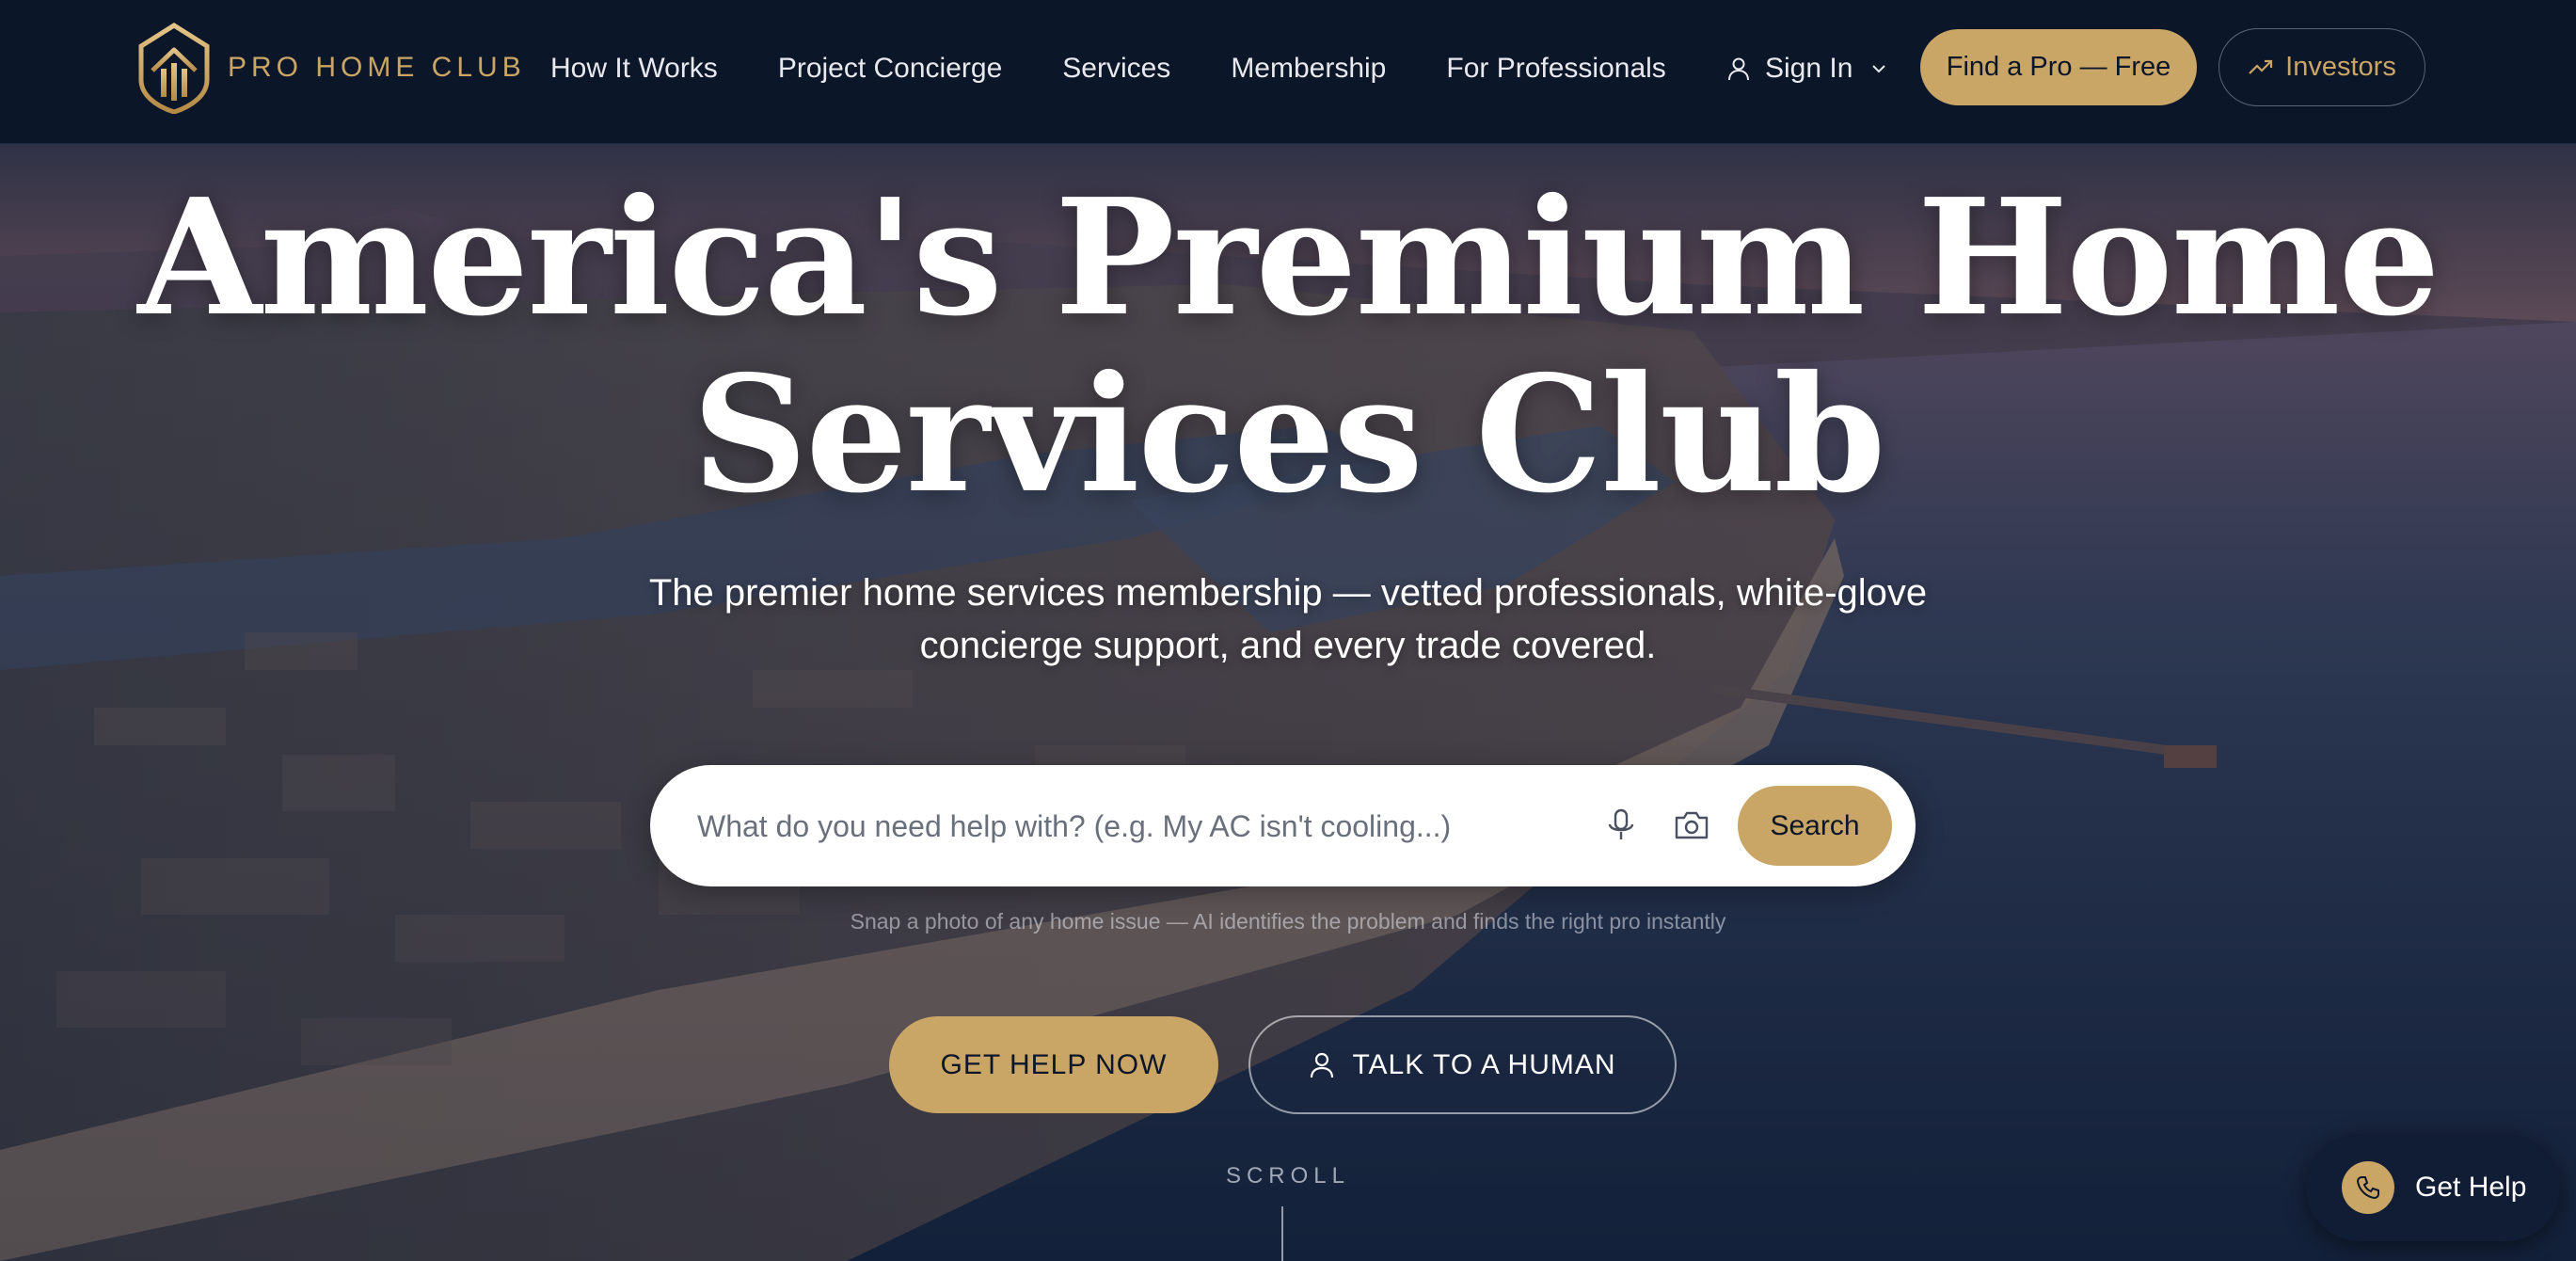  Describe the element at coordinates (1555, 69) in the screenshot. I see `nav-for-professionals: For Professionals` at that location.